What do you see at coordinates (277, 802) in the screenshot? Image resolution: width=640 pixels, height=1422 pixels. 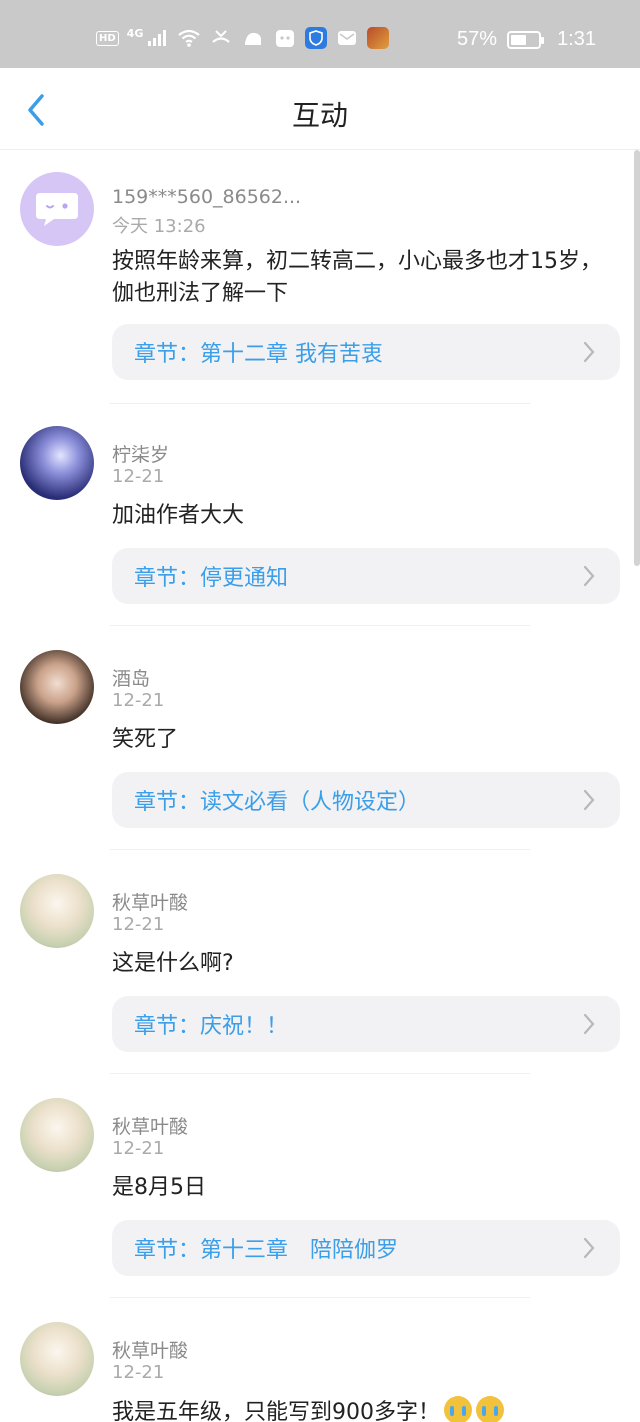 I see `chapter-label: 章节：读文必看（人物设定）` at bounding box center [277, 802].